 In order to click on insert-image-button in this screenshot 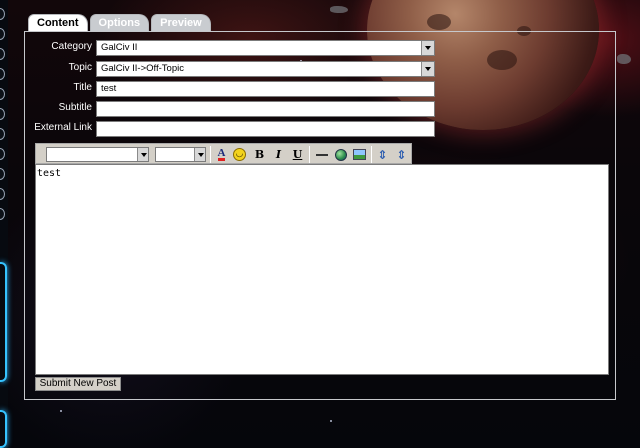, I will do `click(359, 154)`.